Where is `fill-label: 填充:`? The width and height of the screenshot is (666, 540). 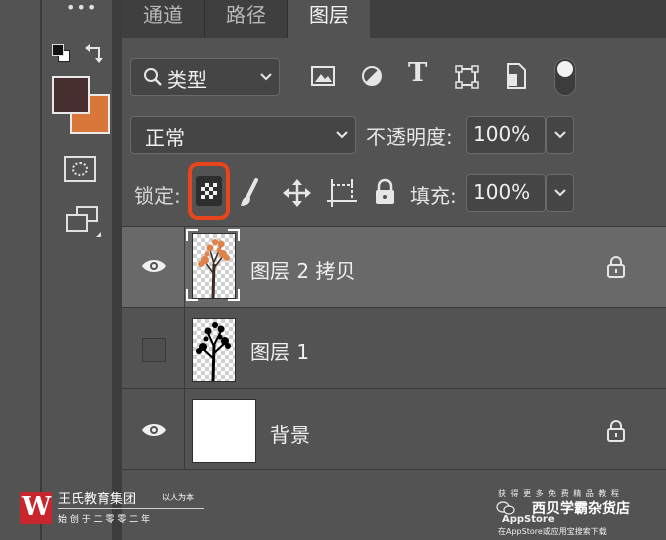
fill-label: 填充: is located at coordinates (433, 196).